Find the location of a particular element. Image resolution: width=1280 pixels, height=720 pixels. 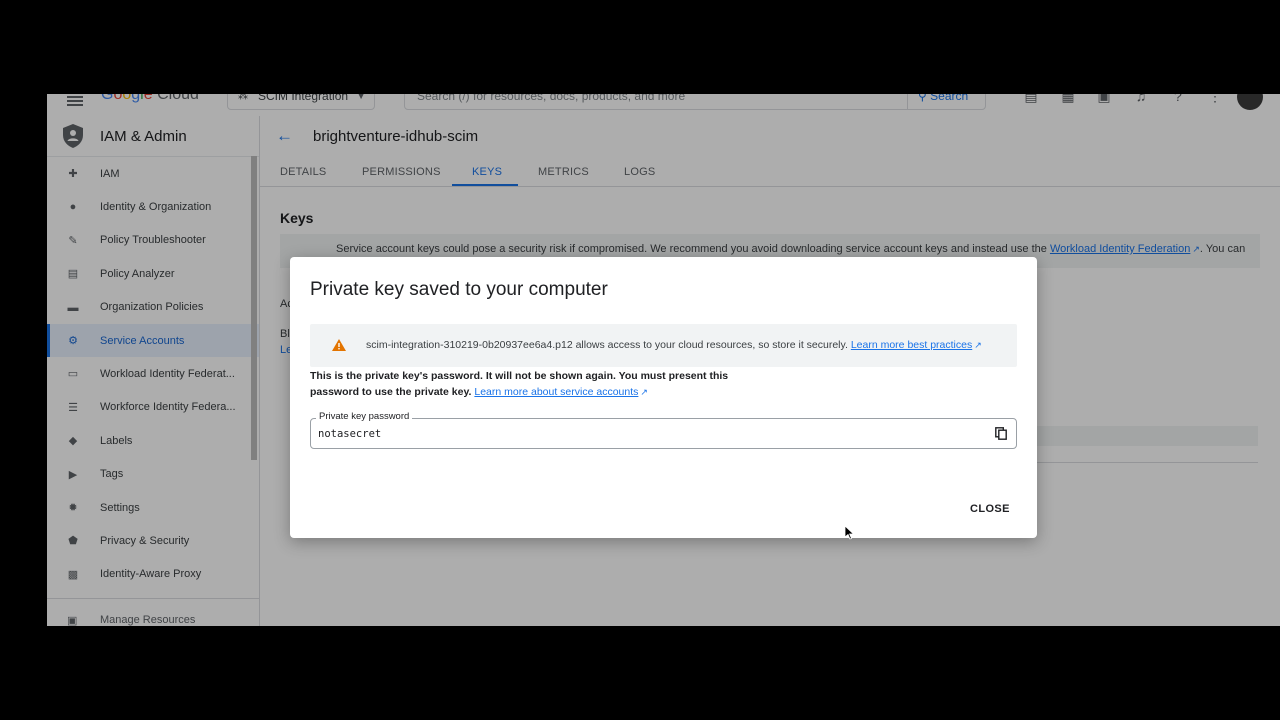

close-button: CLOSE is located at coordinates (990, 509).